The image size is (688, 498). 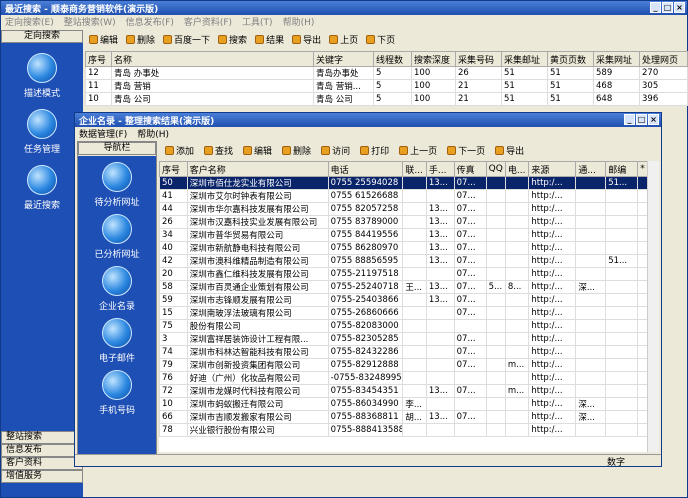 What do you see at coordinates (42, 476) in the screenshot?
I see `sidebar-button: 增值服务` at bounding box center [42, 476].